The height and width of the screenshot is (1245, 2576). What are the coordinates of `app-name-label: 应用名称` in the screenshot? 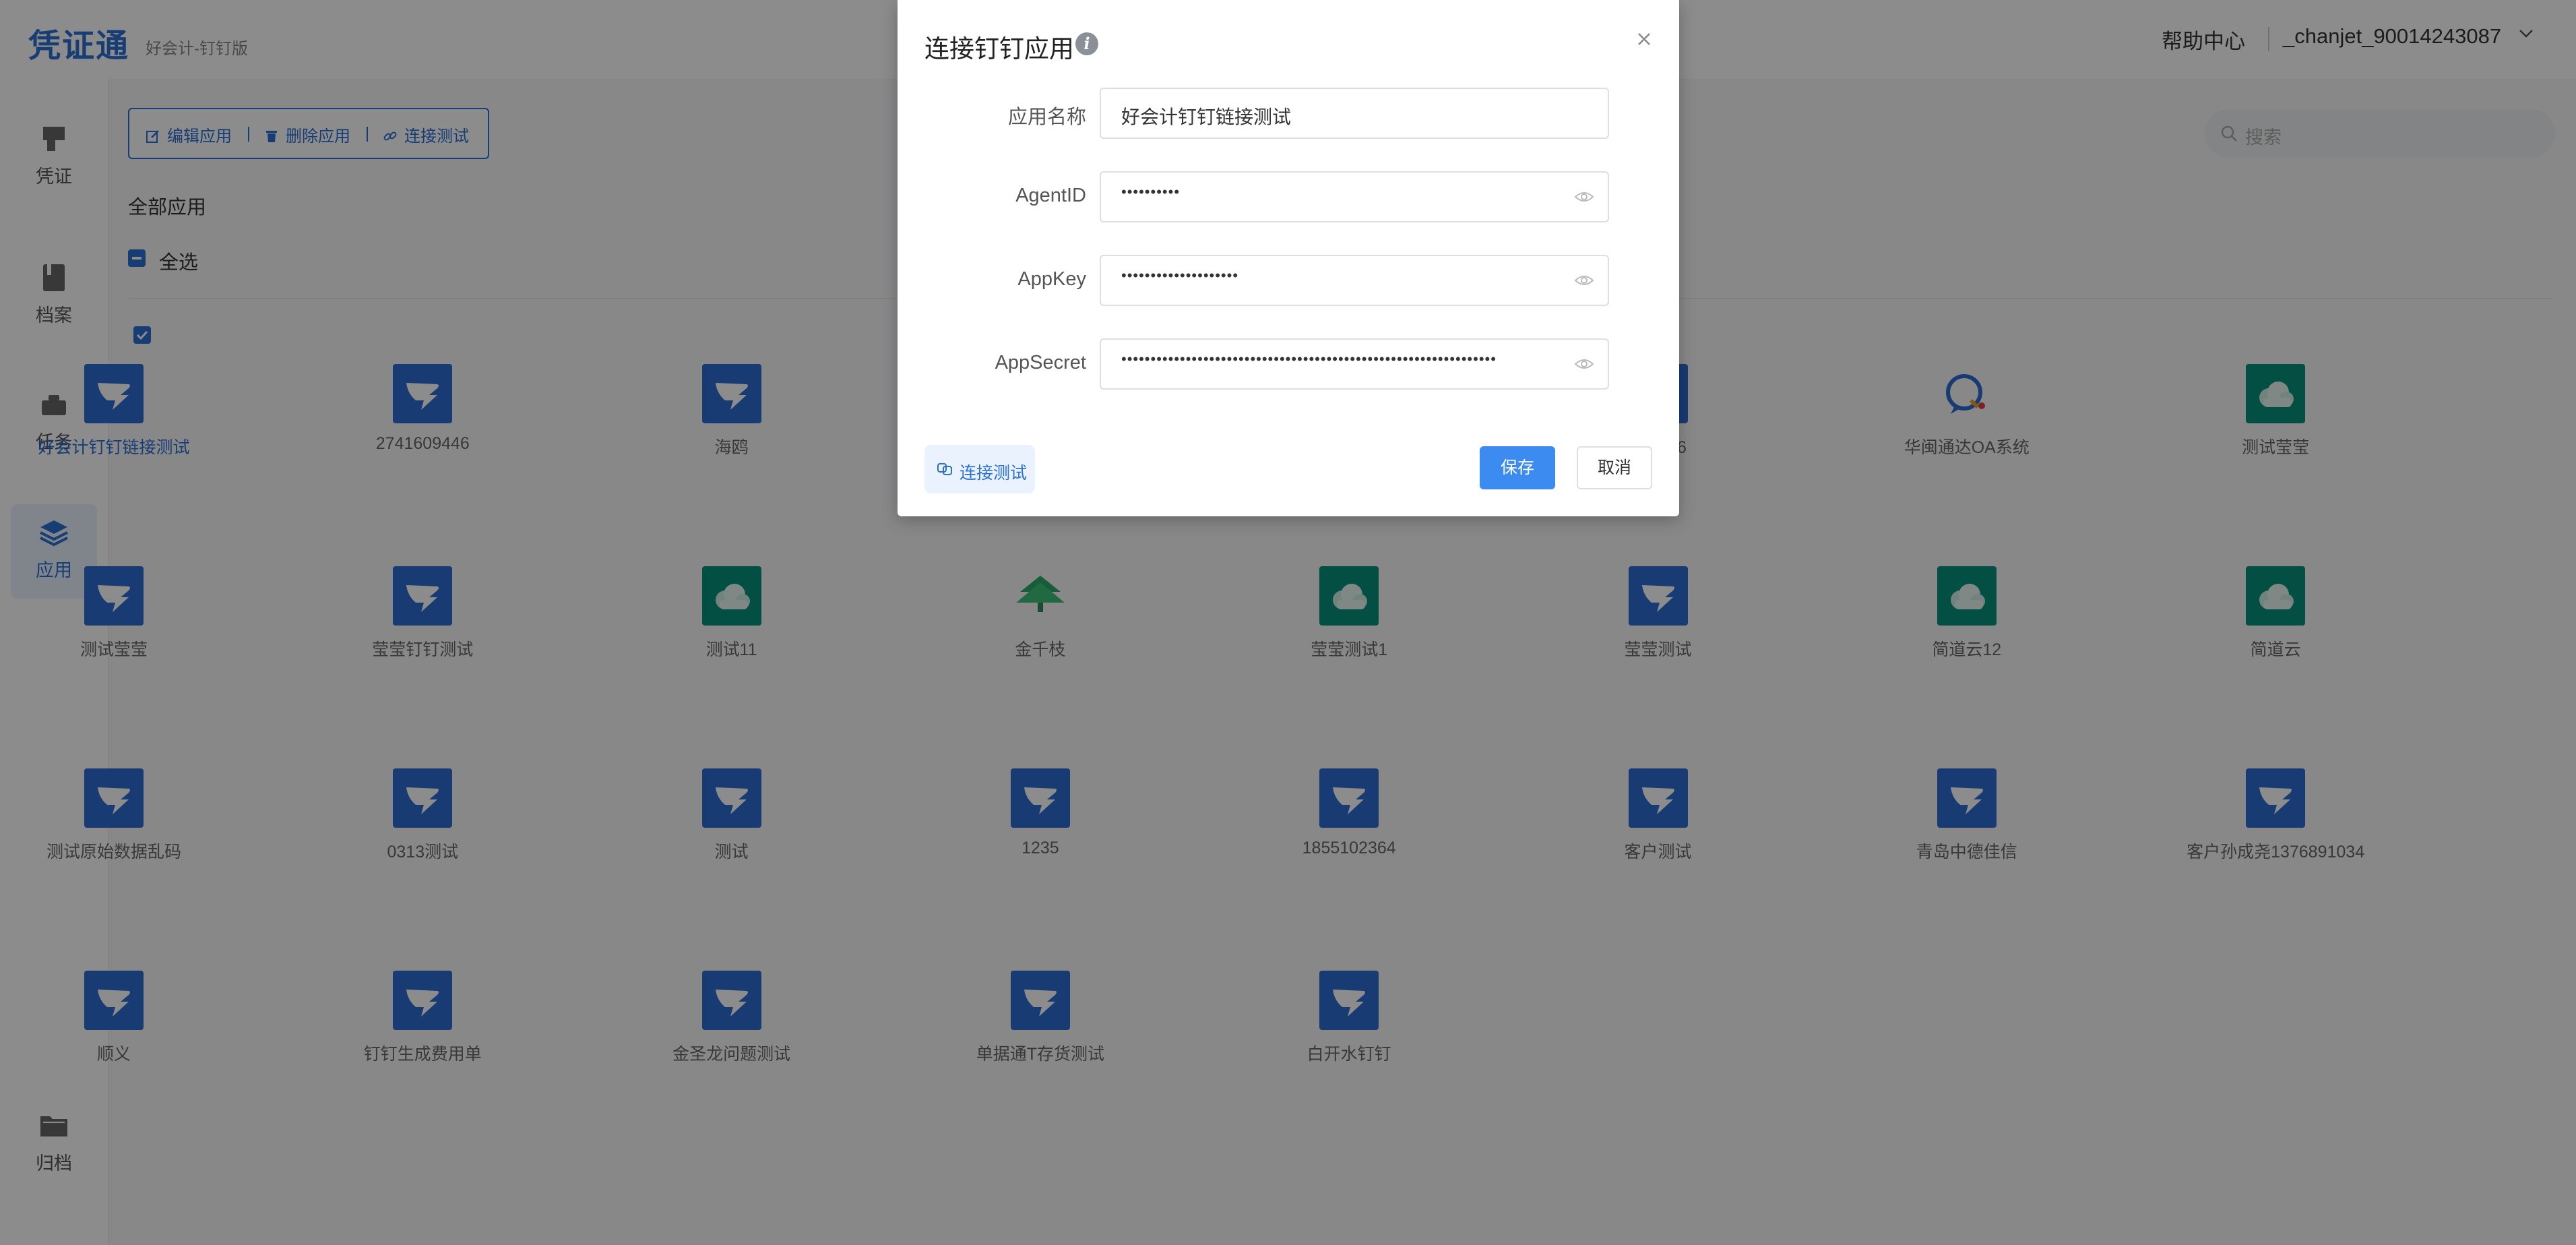 It's located at (1046, 117).